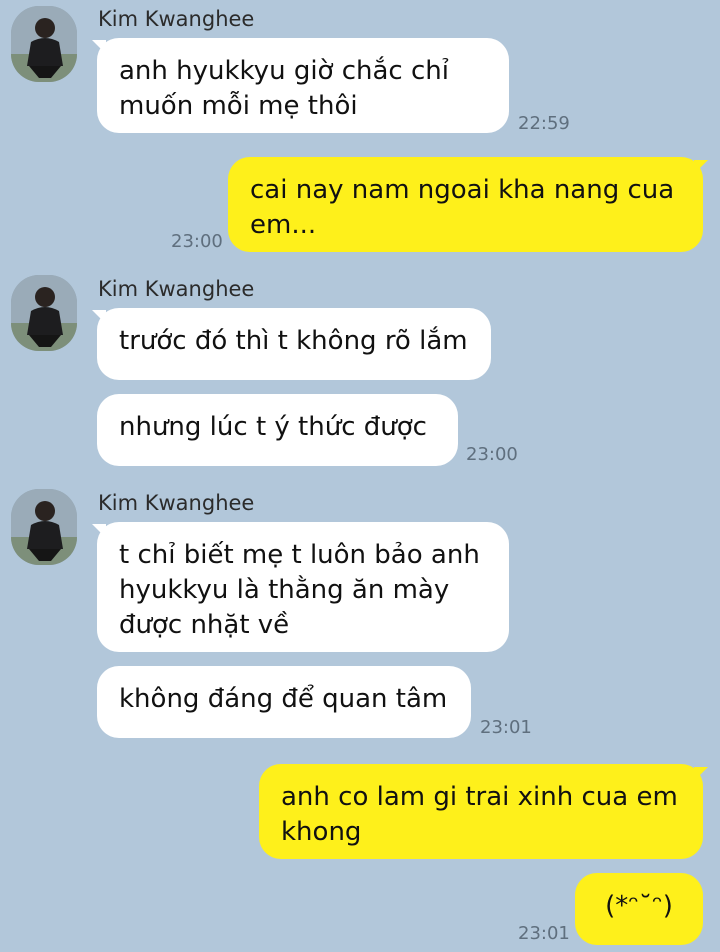  Describe the element at coordinates (284, 702) in the screenshot. I see `message-bubble-incoming: không đáng để quan tâm` at that location.